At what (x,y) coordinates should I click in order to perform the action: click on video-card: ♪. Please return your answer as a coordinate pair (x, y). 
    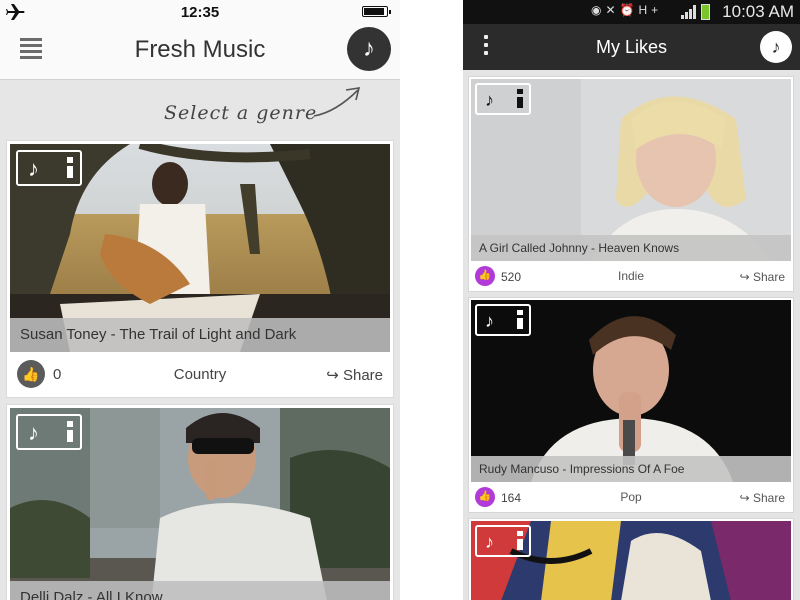
    Looking at the image, I should click on (631, 559).